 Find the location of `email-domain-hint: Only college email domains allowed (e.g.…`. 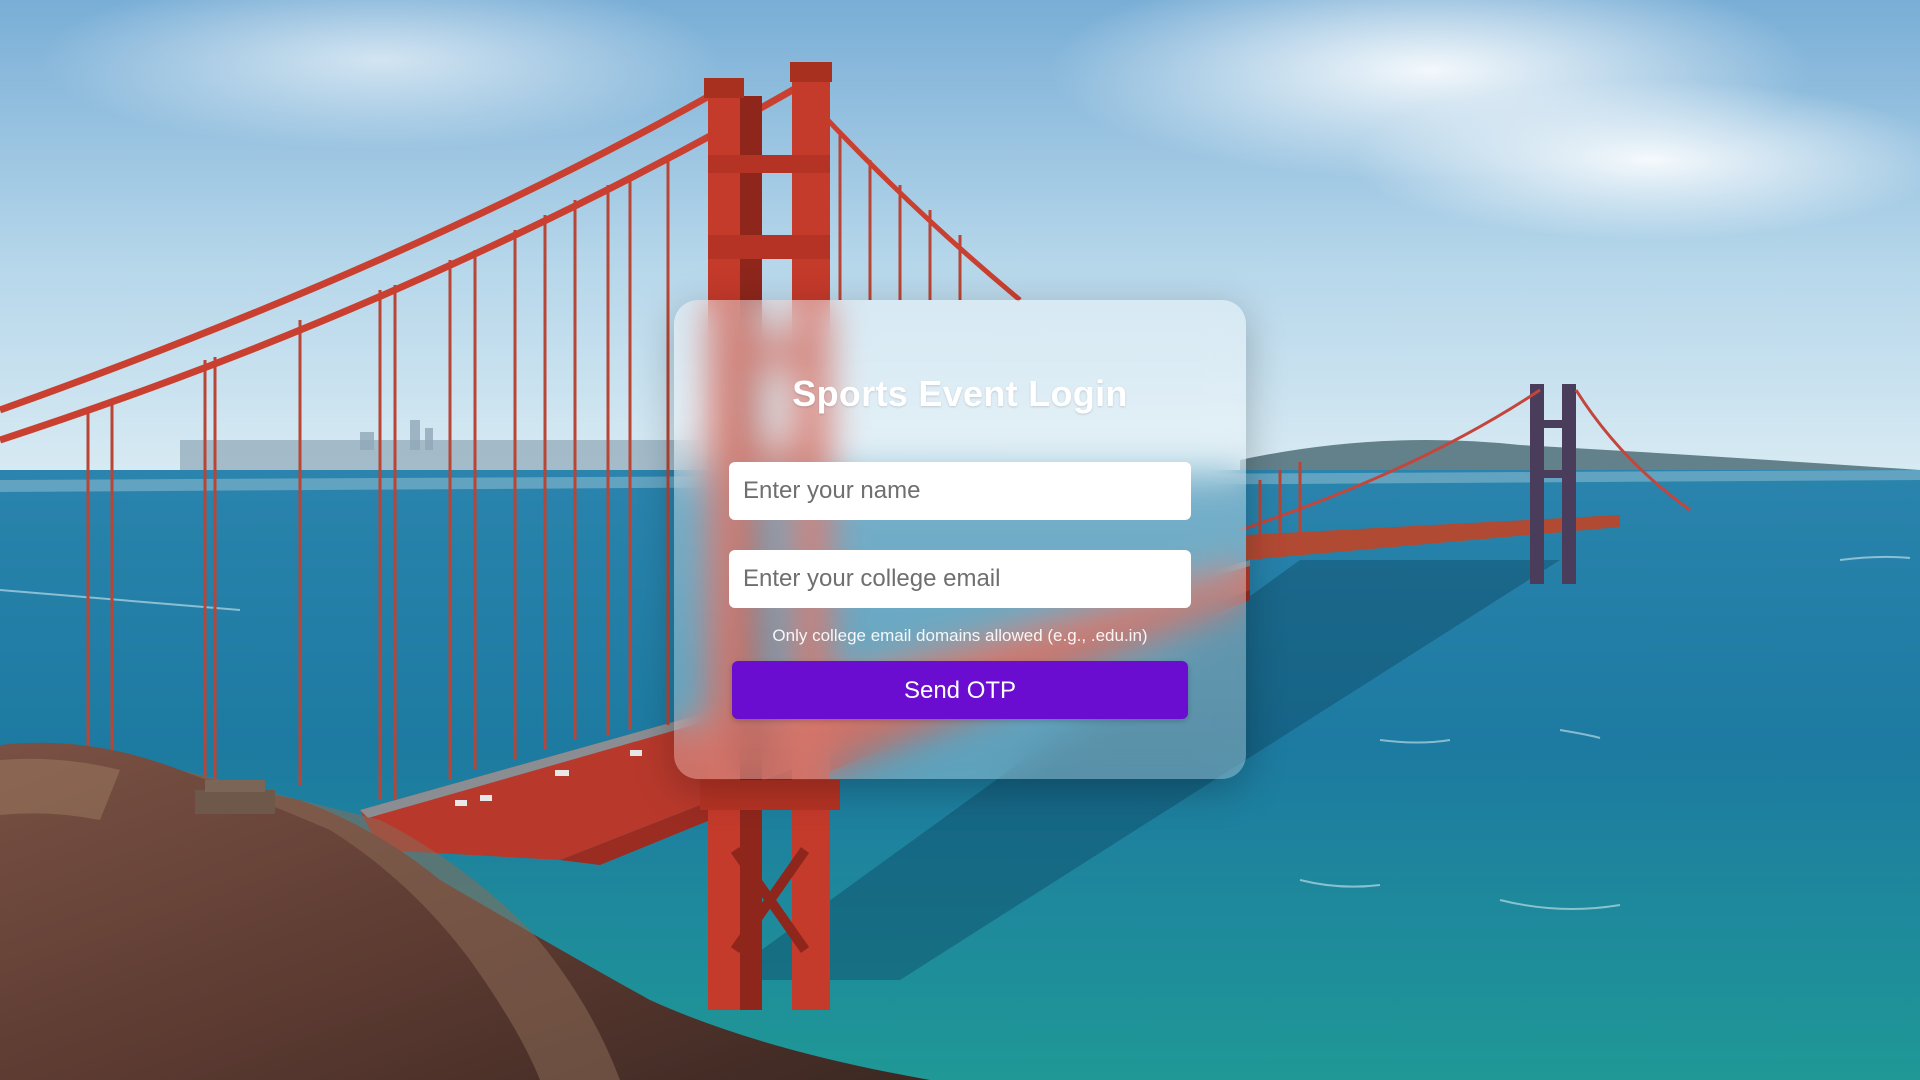

email-domain-hint: Only college email domains allowed (e.g.… is located at coordinates (960, 635).